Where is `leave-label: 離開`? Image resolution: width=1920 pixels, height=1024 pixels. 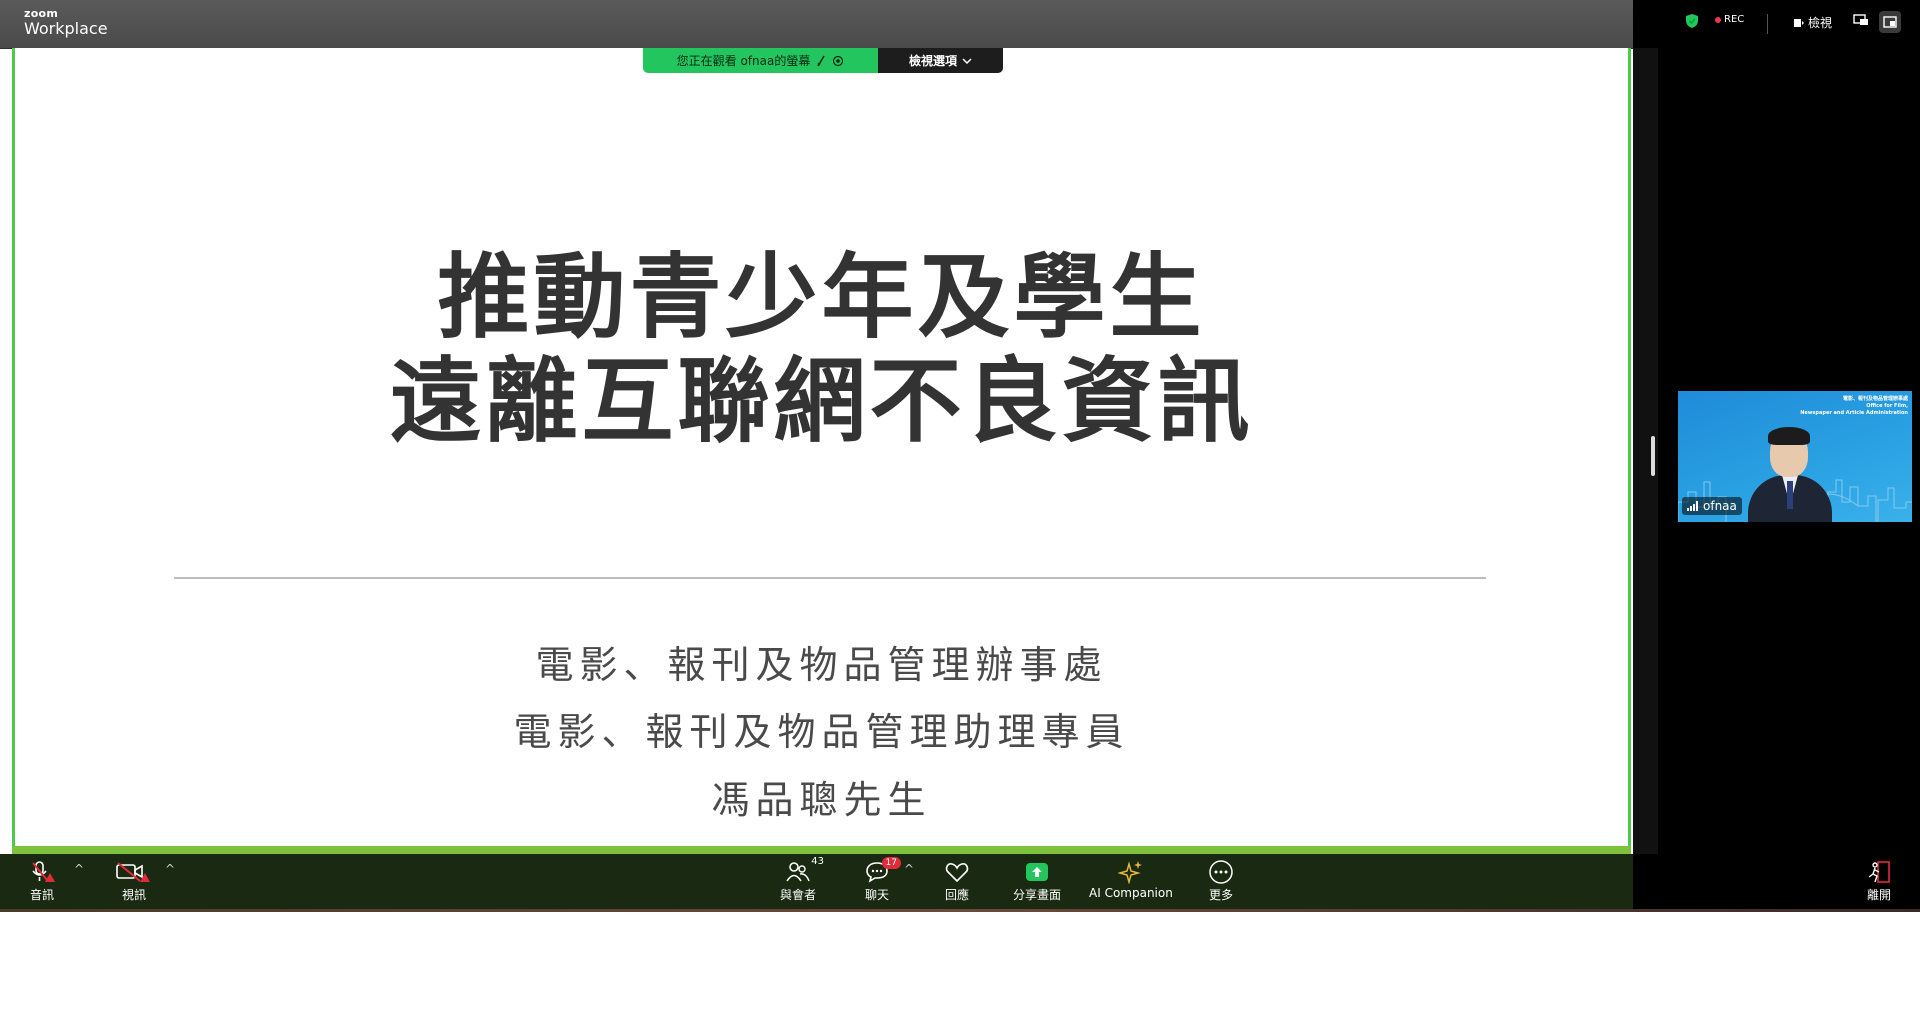
leave-label: 離開 is located at coordinates (1878, 895).